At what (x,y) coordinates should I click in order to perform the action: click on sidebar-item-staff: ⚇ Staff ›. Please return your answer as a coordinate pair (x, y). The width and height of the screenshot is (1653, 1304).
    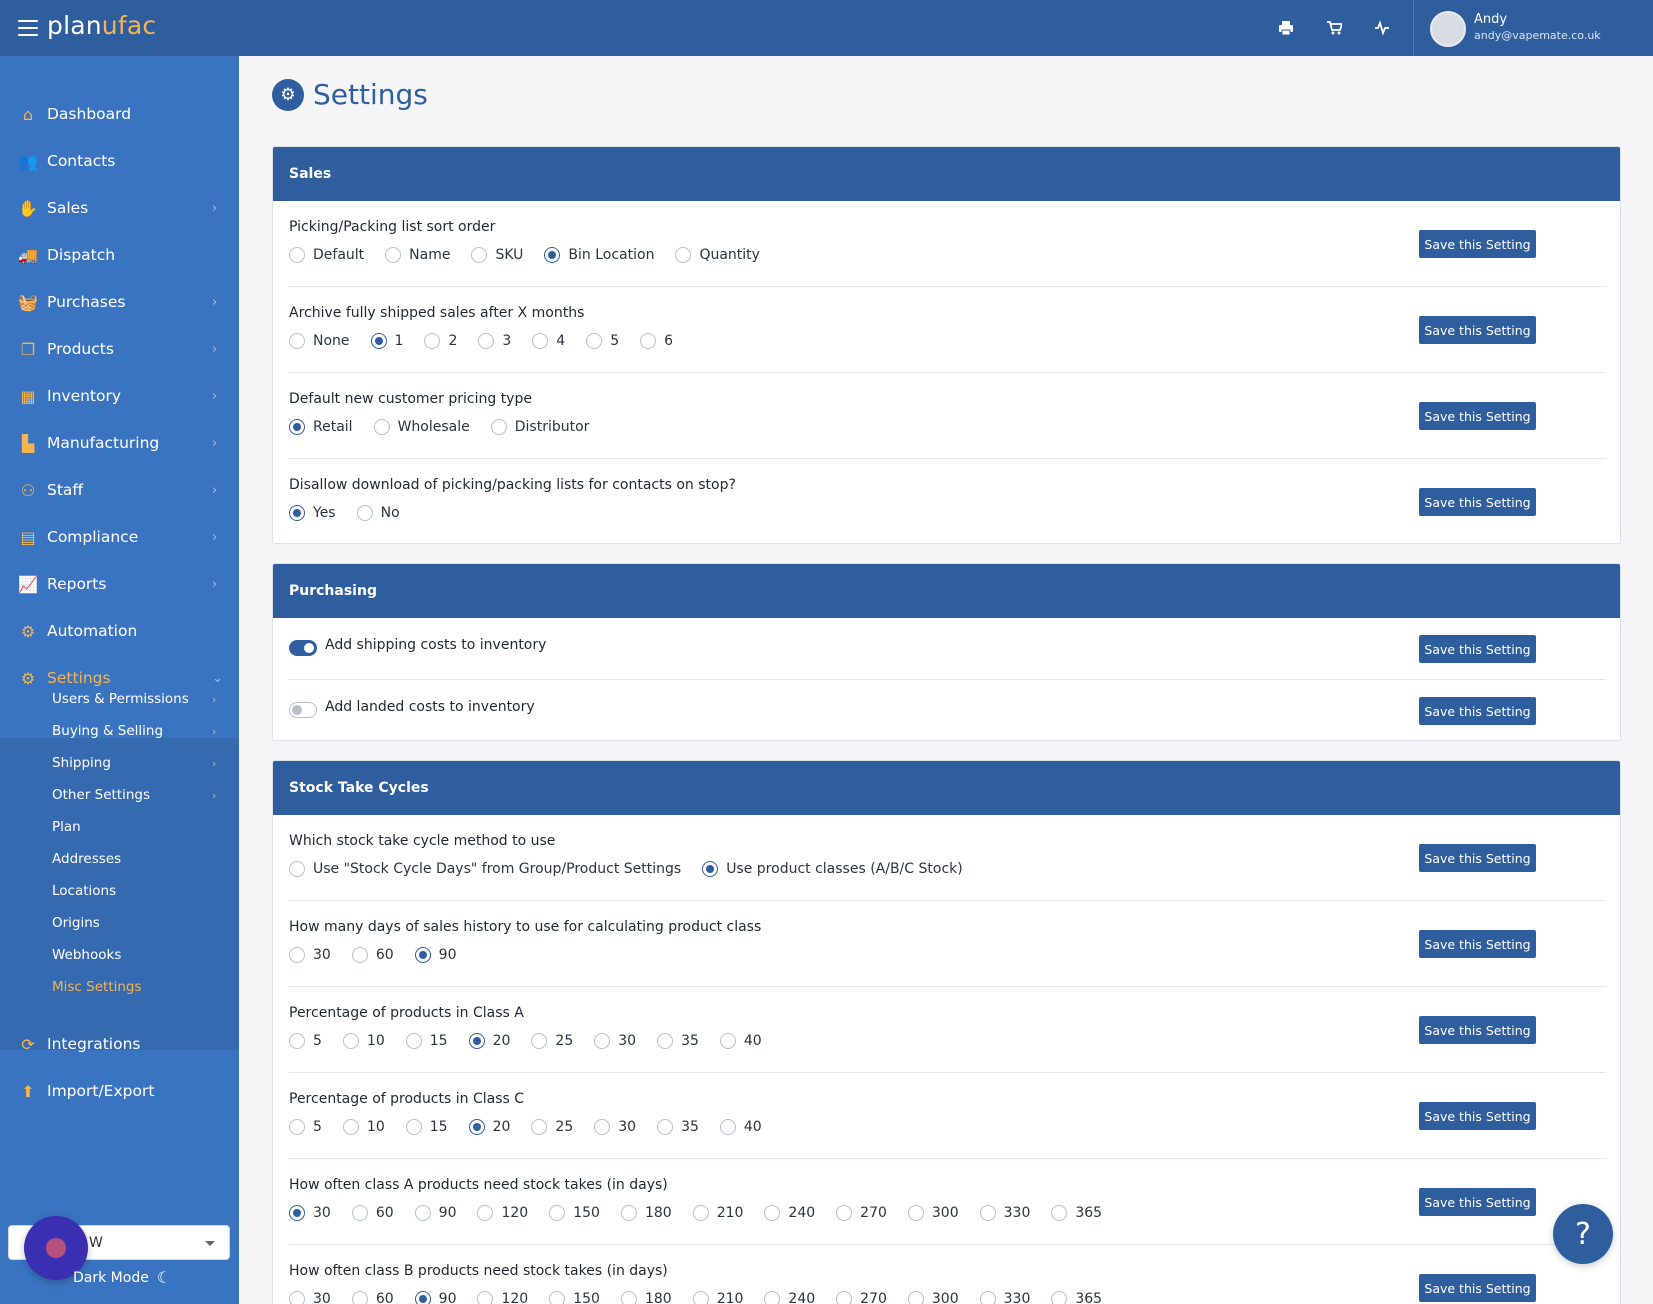
    Looking at the image, I should click on (119, 490).